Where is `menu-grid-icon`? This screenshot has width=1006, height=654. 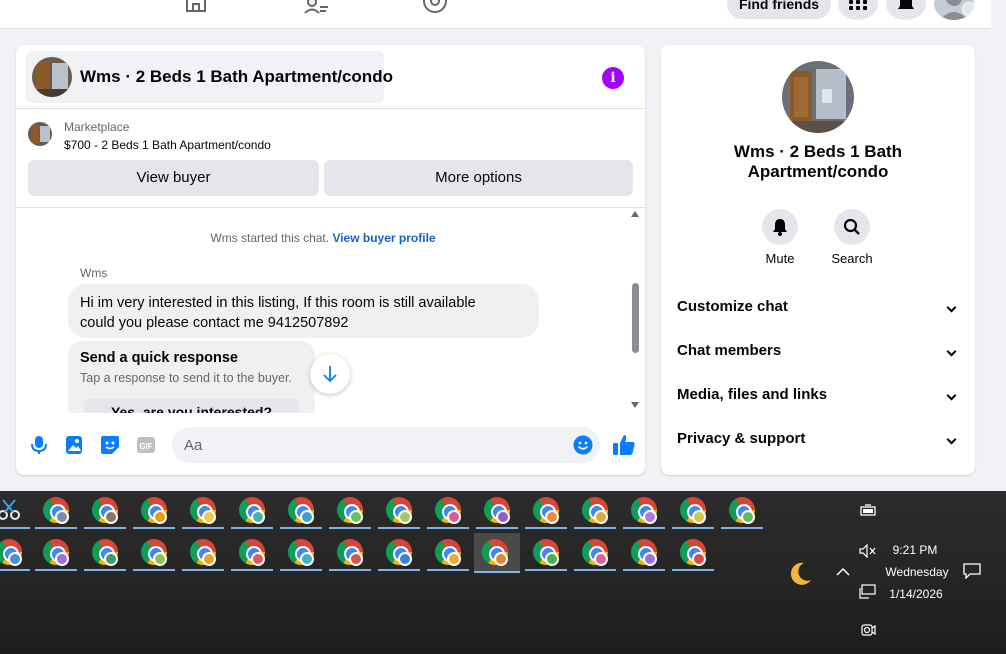 menu-grid-icon is located at coordinates (858, 5).